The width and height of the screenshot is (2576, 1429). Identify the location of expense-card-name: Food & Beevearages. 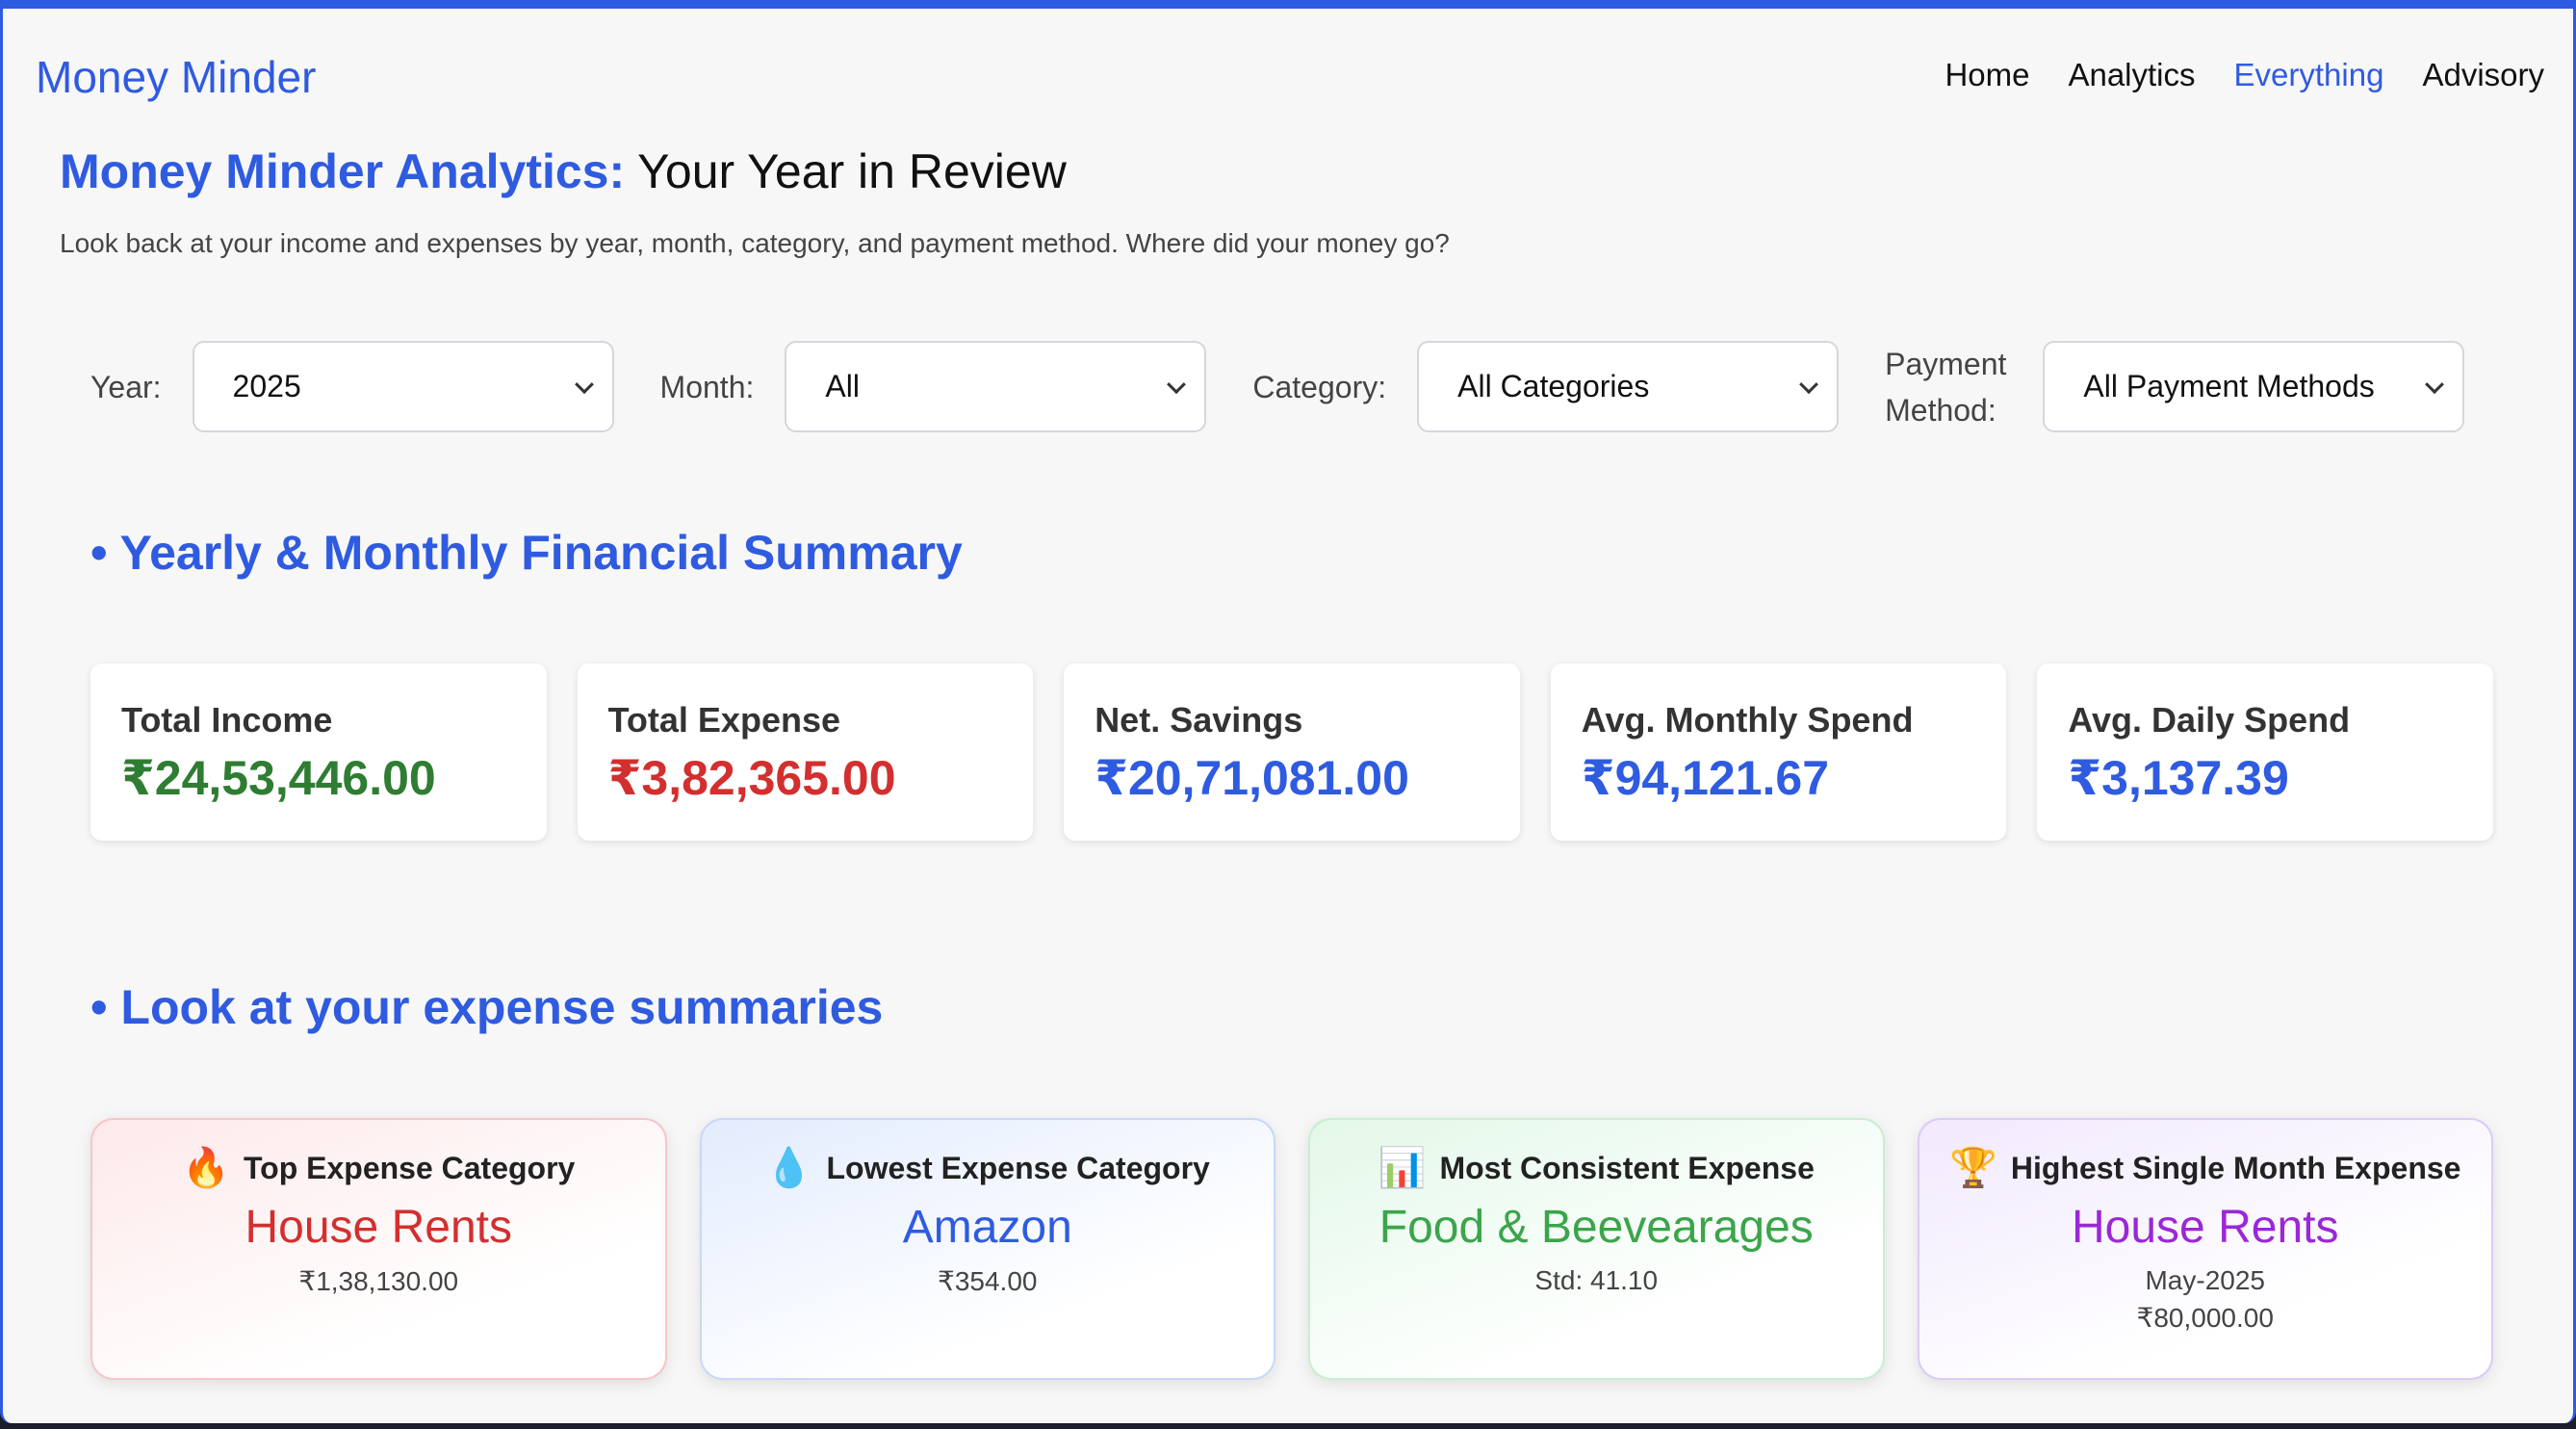
(1596, 1228).